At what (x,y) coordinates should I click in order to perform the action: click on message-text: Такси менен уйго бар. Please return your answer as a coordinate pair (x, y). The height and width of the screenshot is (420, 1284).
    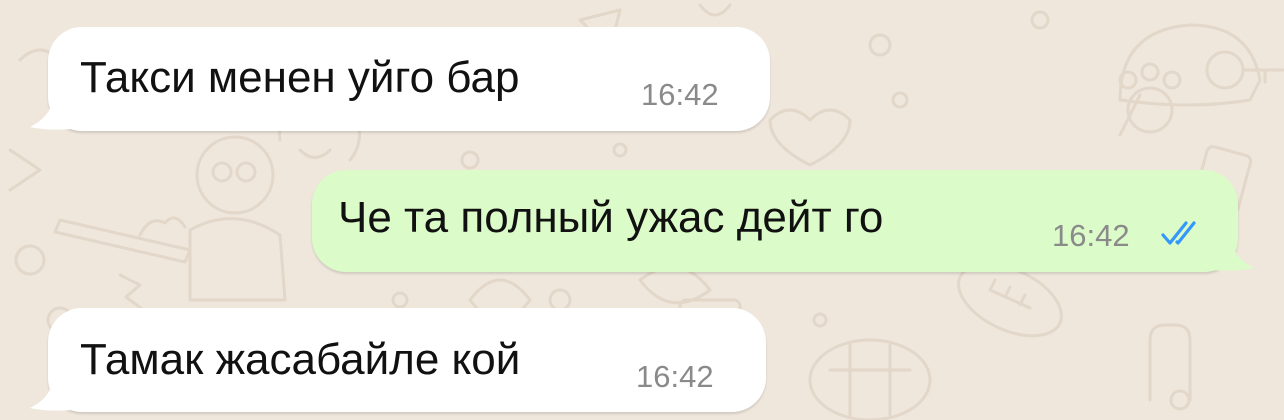
    Looking at the image, I should click on (300, 77).